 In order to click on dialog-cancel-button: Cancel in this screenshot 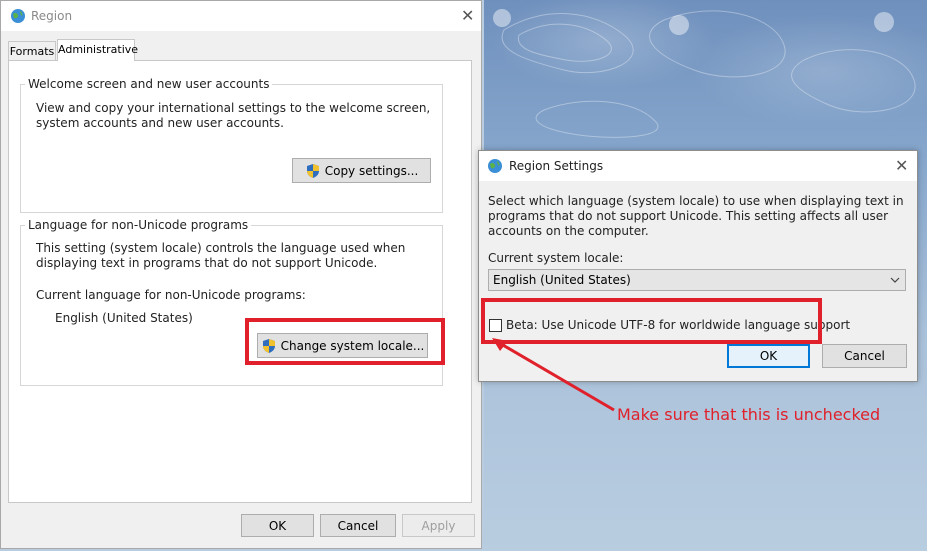, I will do `click(864, 356)`.